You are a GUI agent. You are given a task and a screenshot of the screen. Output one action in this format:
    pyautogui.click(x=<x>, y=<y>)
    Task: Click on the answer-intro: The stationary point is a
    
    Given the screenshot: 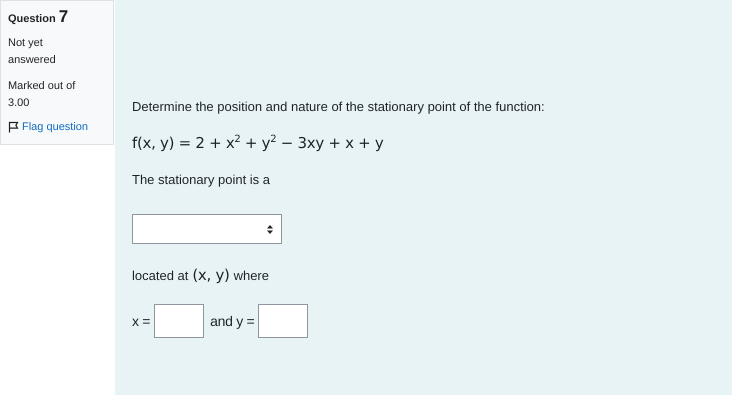 What is the action you would take?
    pyautogui.click(x=202, y=179)
    